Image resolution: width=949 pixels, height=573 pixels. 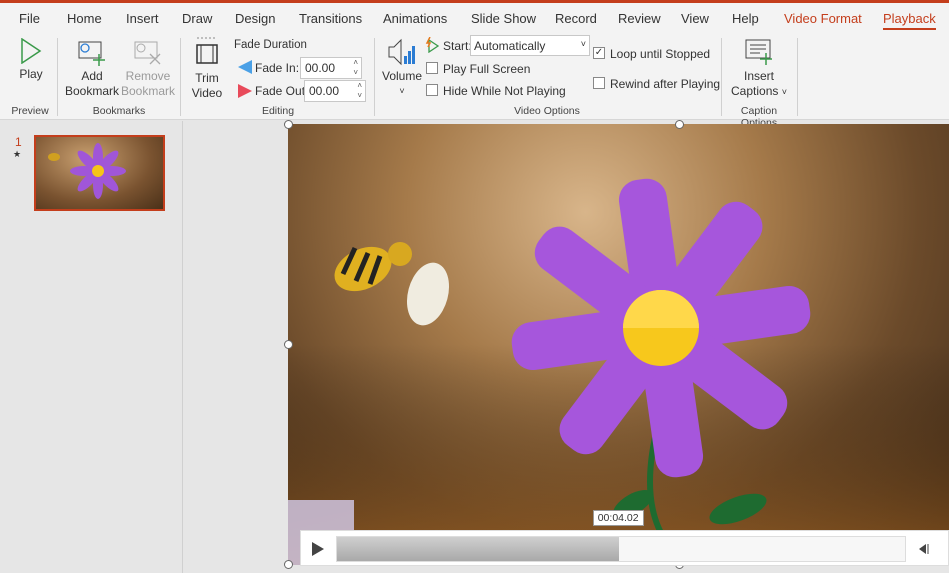 I want to click on volume-button: Volume ˅, so click(x=402, y=68).